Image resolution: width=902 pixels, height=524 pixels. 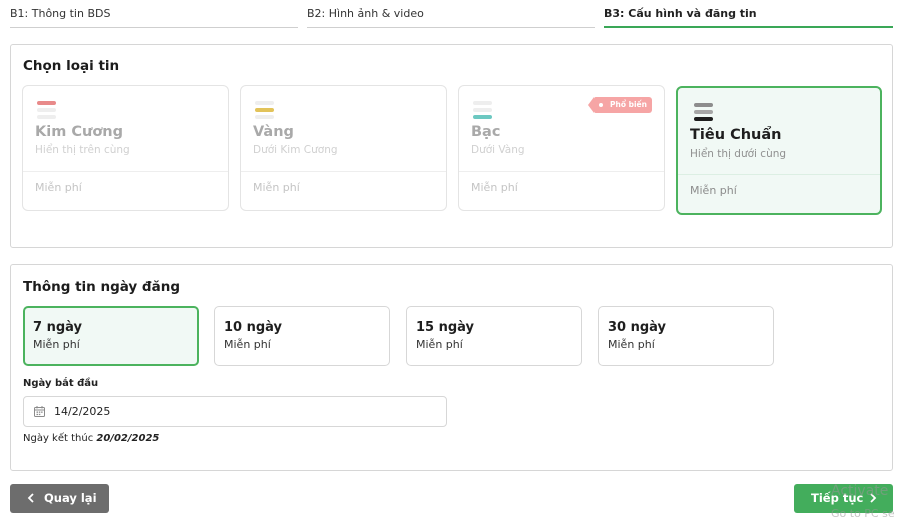 I want to click on listing-card-desc: Hiển thị dưới cùng, so click(x=738, y=154).